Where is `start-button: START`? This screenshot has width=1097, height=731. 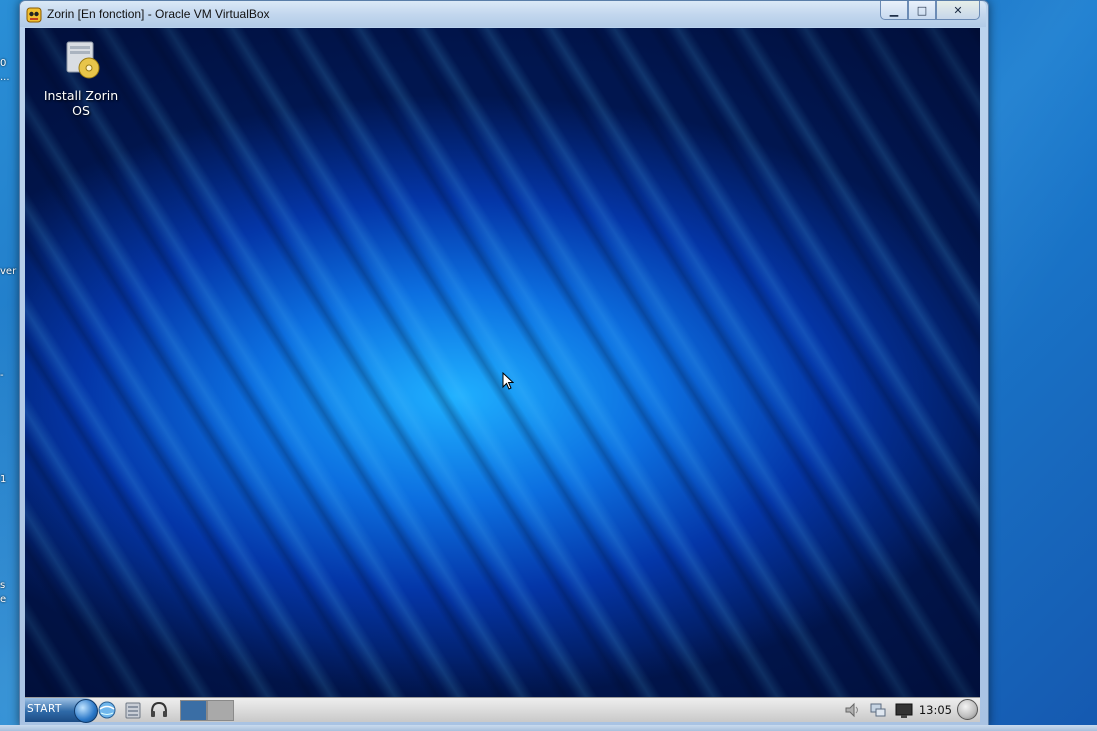
start-button: START is located at coordinates (61, 710).